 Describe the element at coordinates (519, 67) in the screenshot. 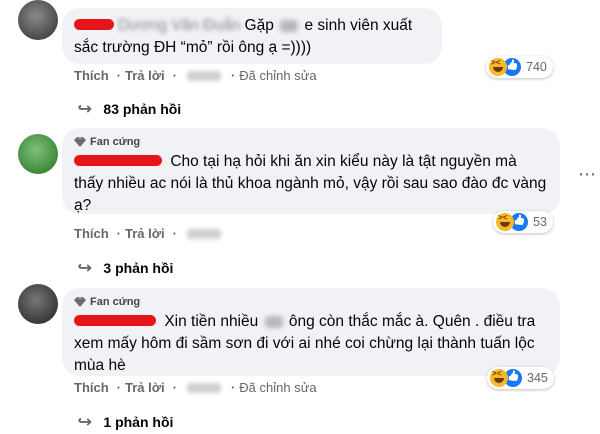

I see `reaction-summary: 740` at that location.